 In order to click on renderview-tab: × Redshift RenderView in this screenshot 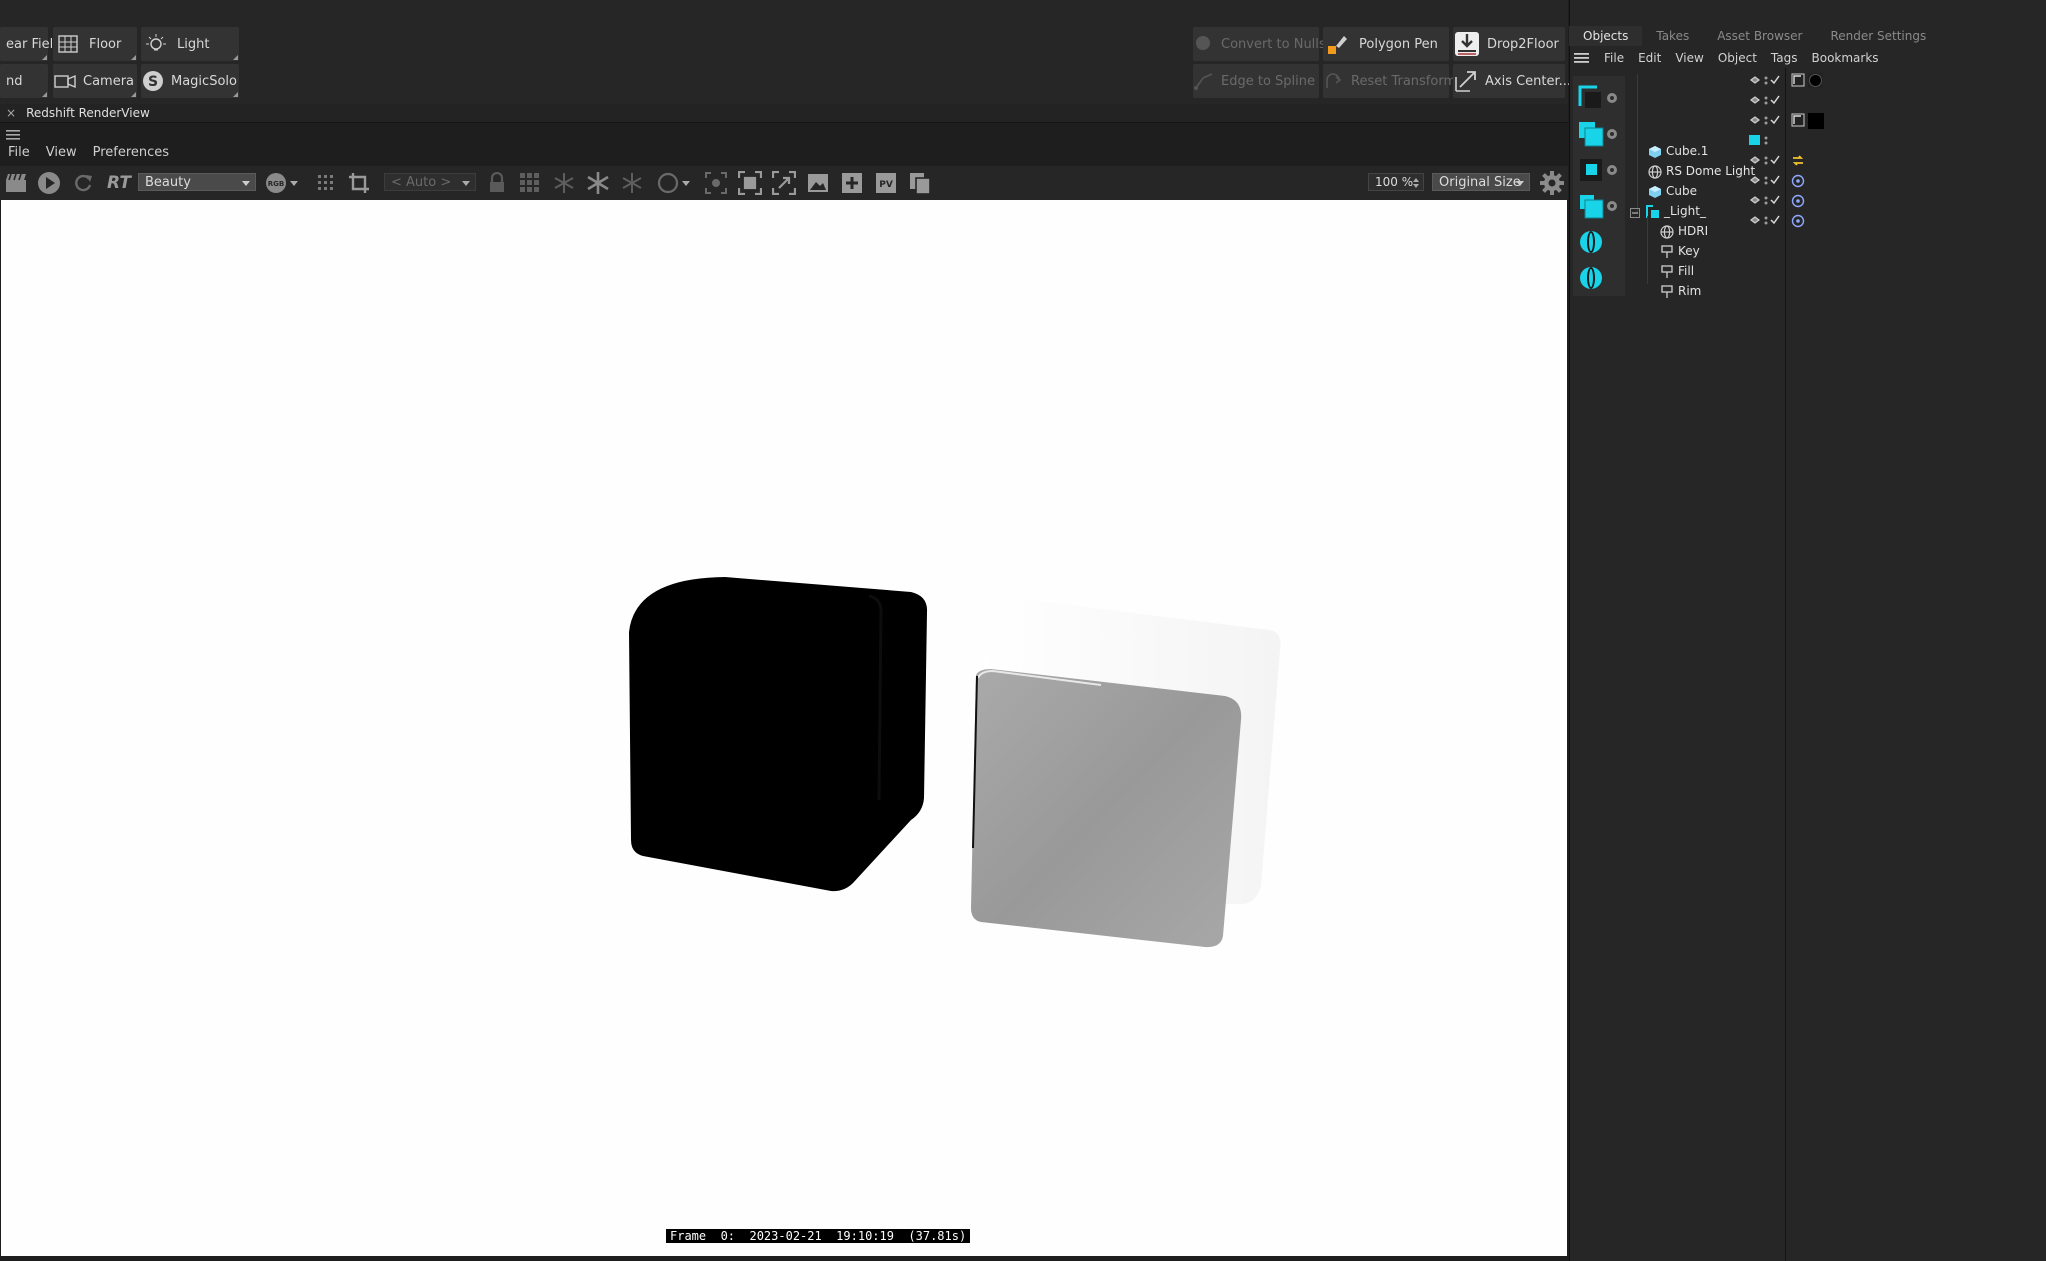, I will do `click(78, 113)`.